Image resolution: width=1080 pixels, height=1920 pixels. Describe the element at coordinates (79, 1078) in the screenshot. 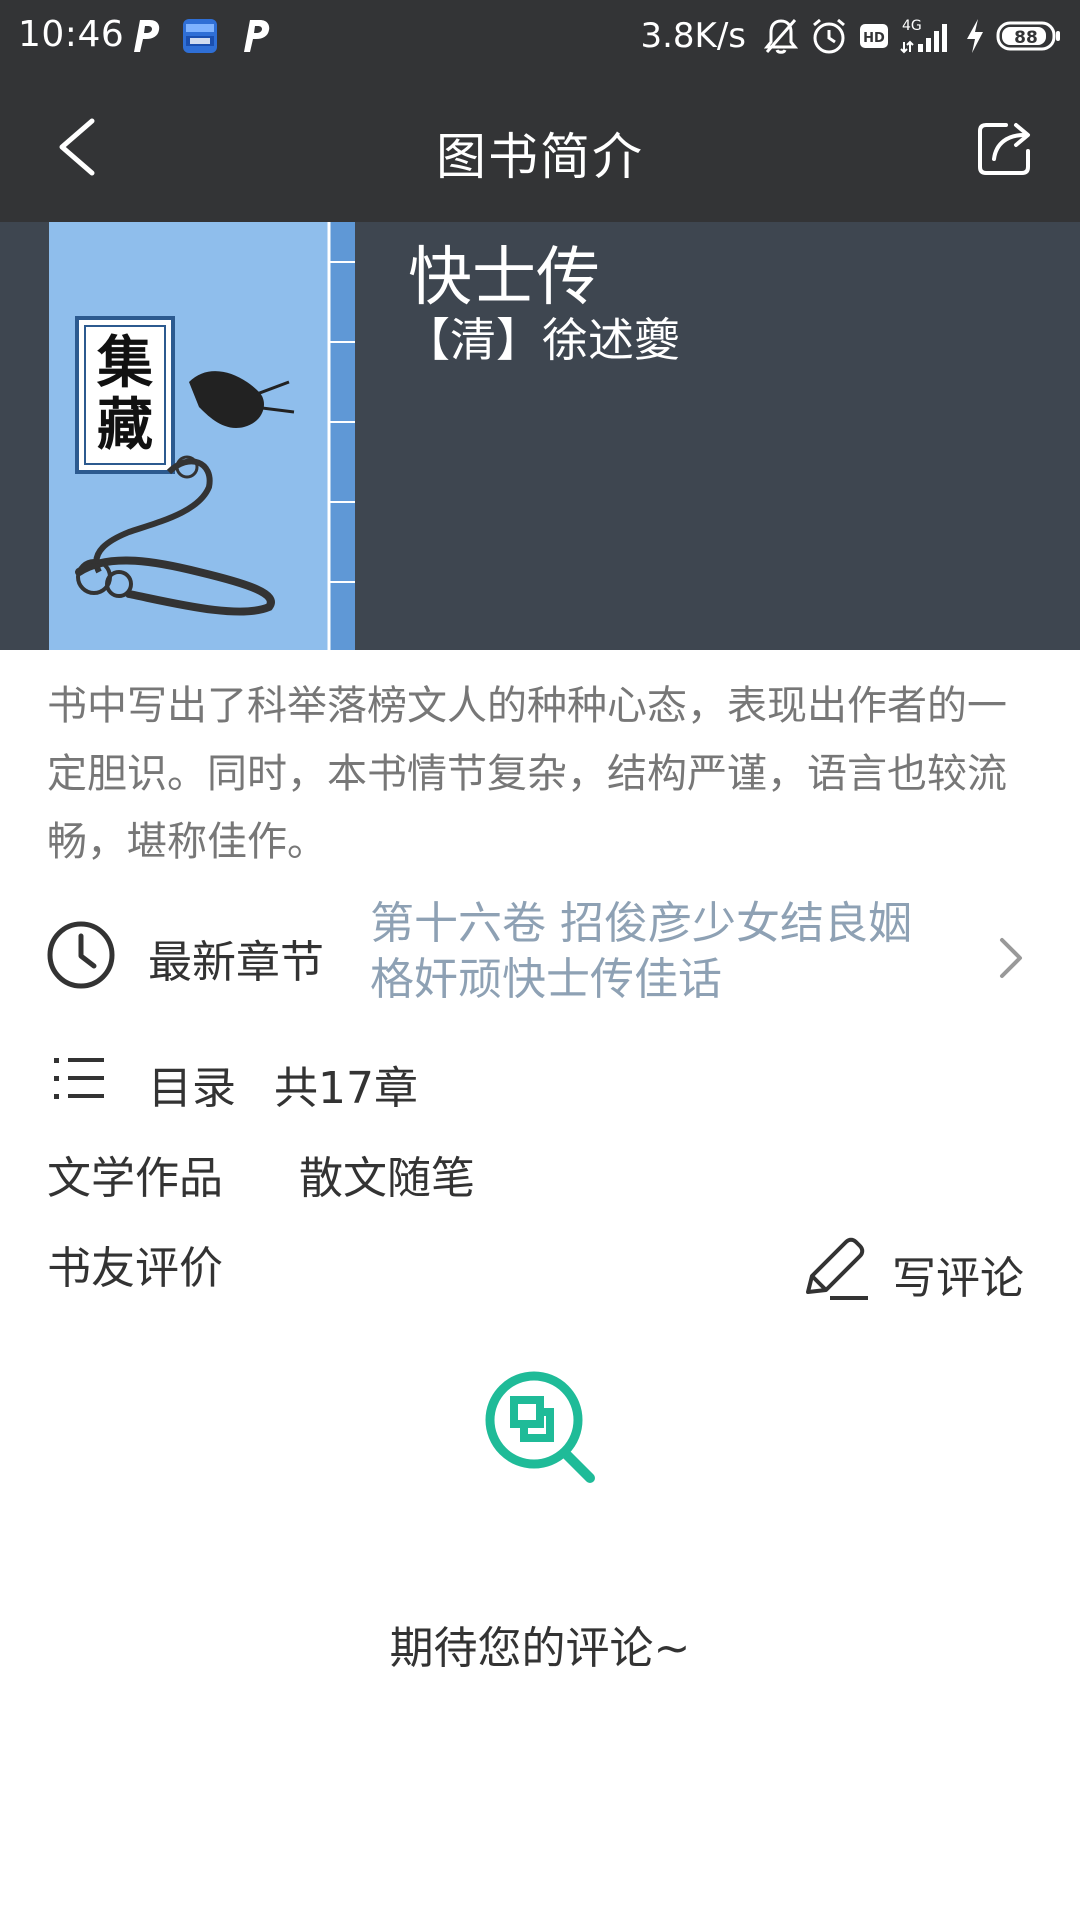

I see `list-icon` at that location.